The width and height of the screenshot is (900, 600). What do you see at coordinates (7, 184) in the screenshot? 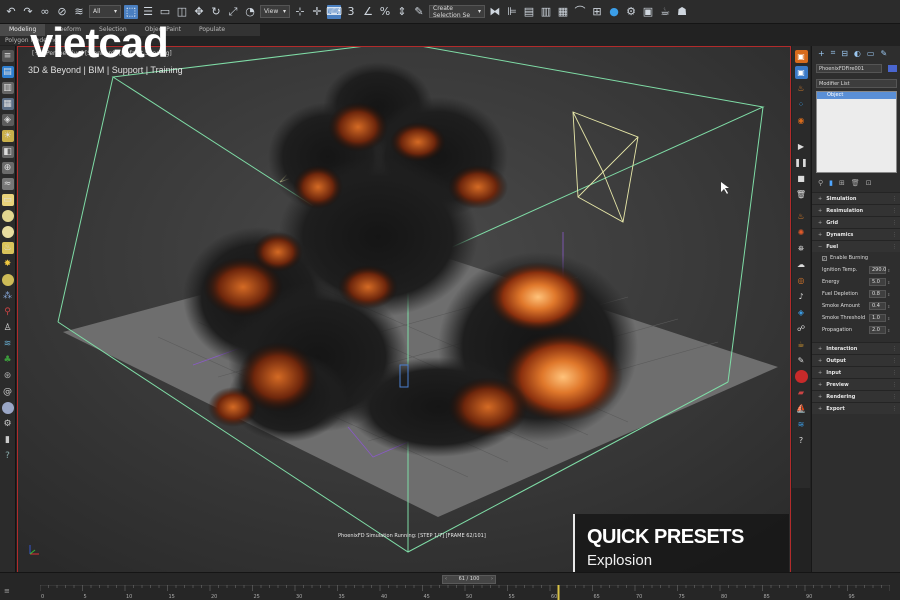
I see `spacewarps-icon: ≈` at bounding box center [7, 184].